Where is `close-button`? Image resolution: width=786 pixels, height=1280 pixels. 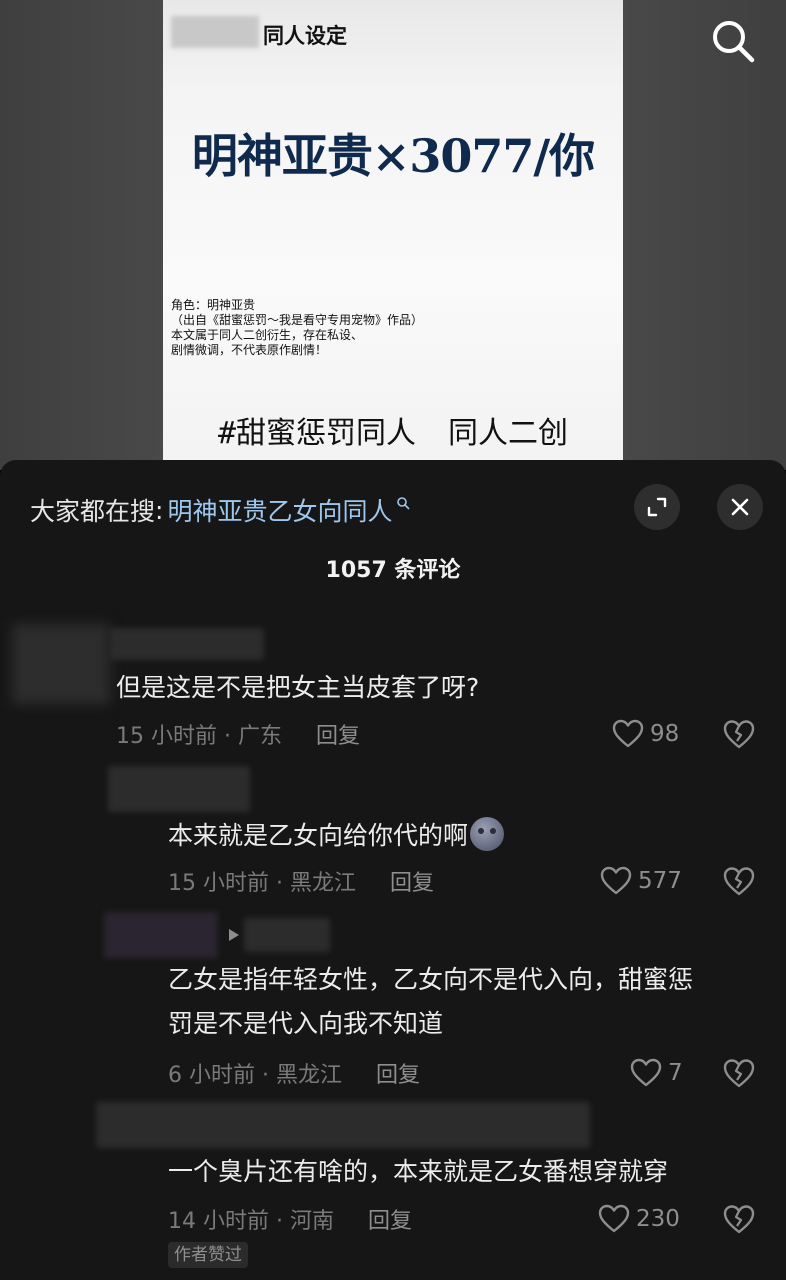 close-button is located at coordinates (740, 507).